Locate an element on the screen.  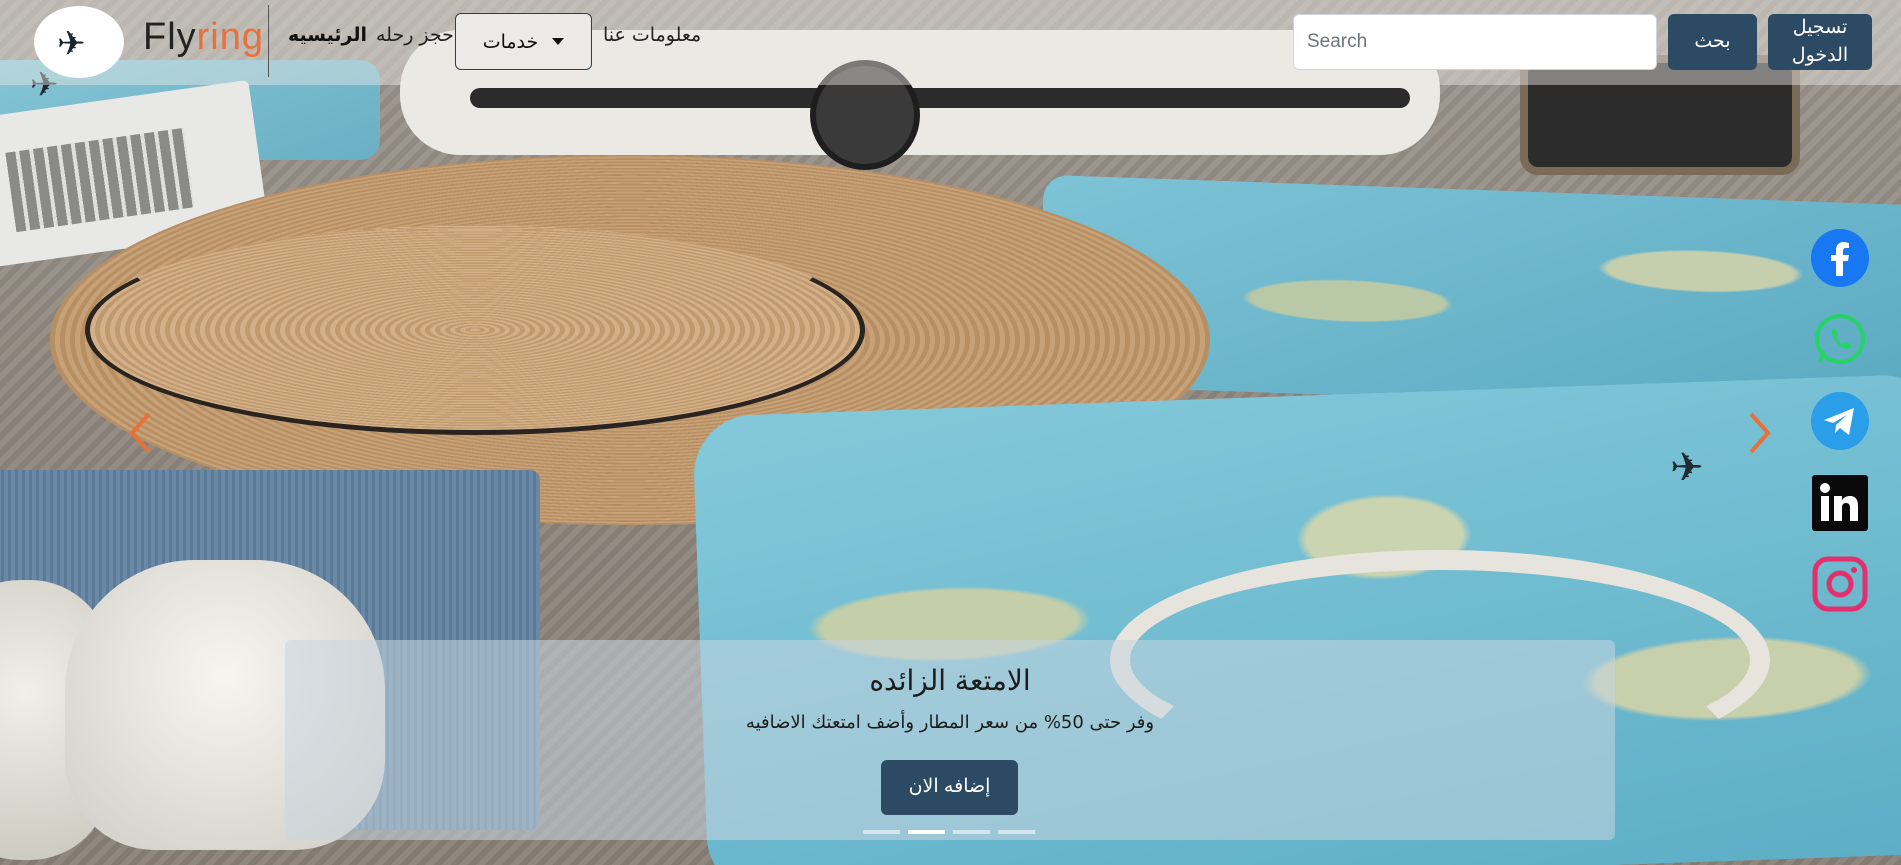
telegram-icon is located at coordinates (1840, 421).